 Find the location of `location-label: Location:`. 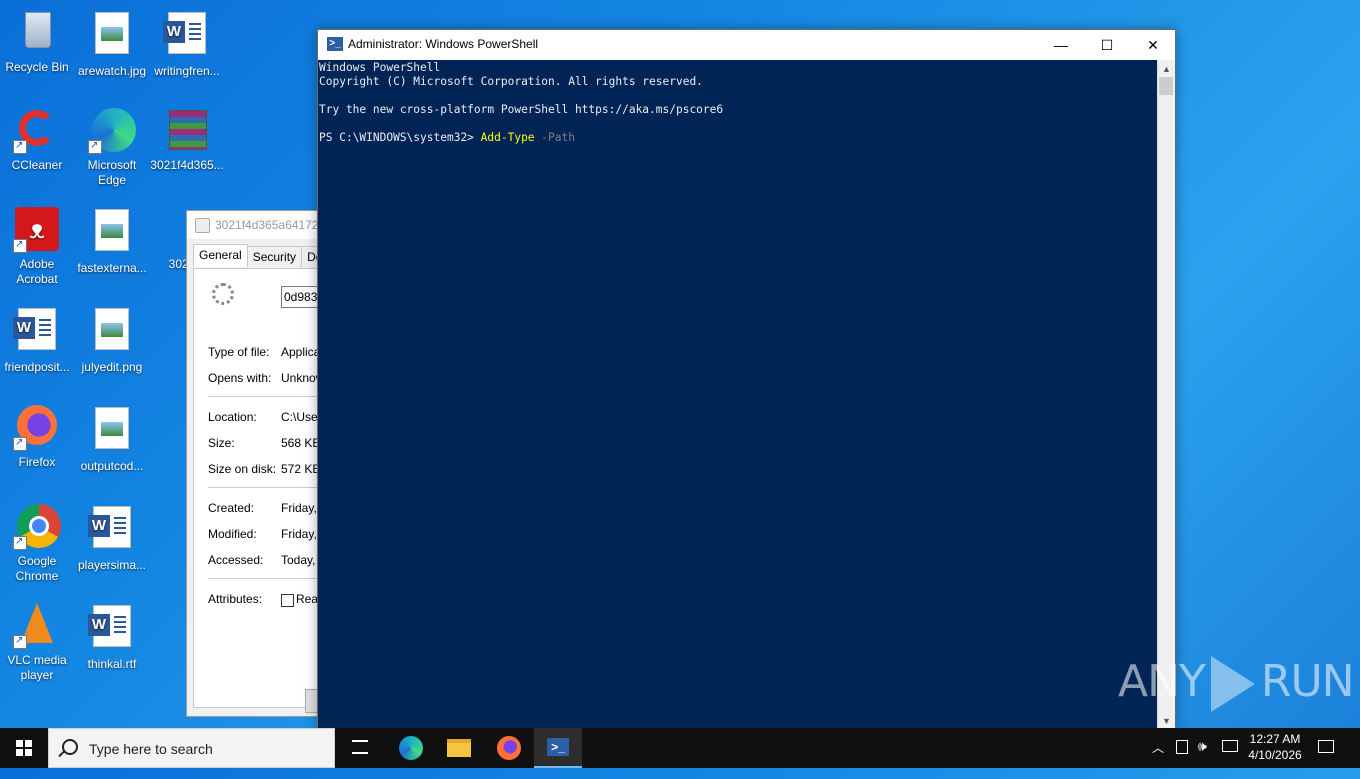

location-label: Location: is located at coordinates (232, 417).